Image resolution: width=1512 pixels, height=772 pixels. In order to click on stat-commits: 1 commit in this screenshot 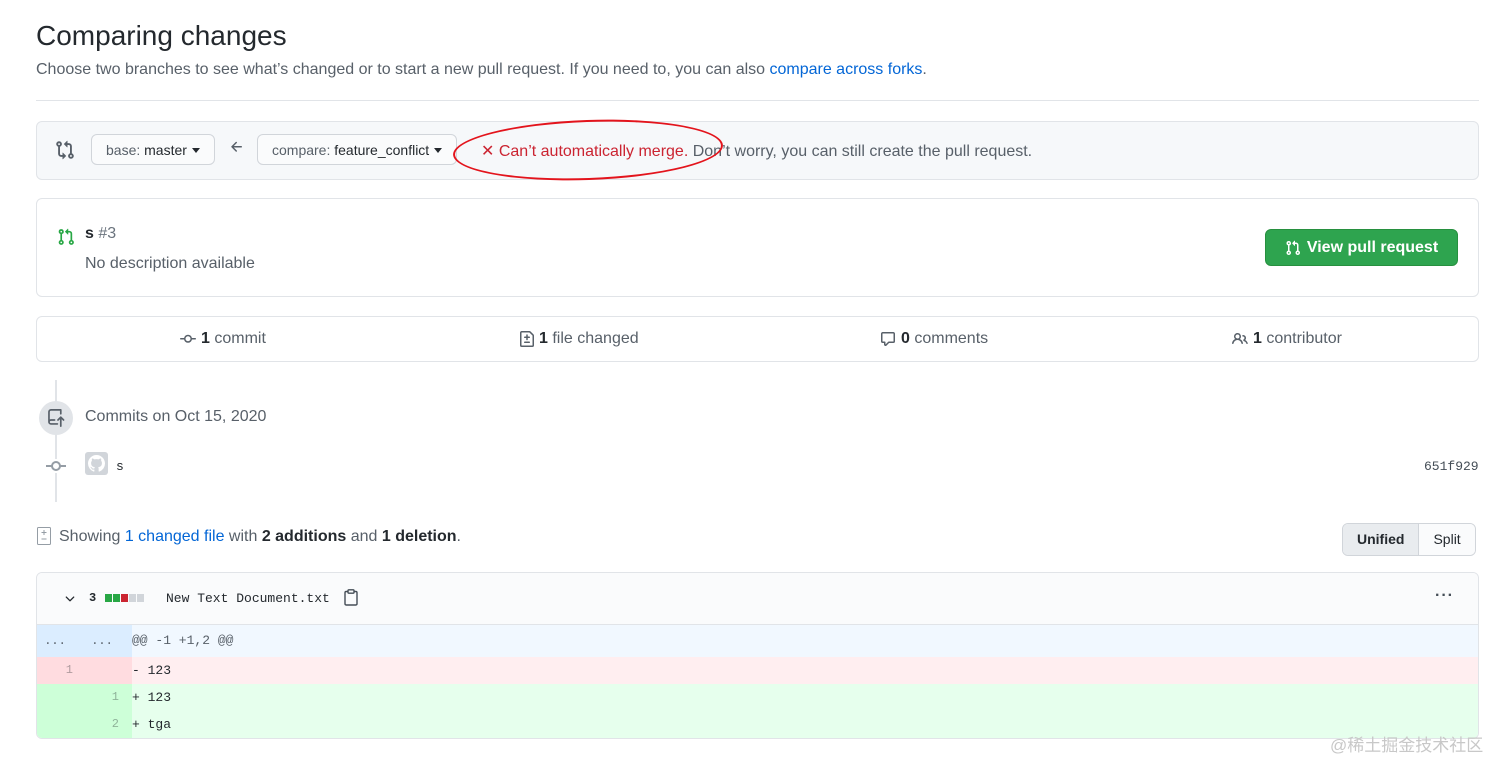, I will do `click(222, 339)`.